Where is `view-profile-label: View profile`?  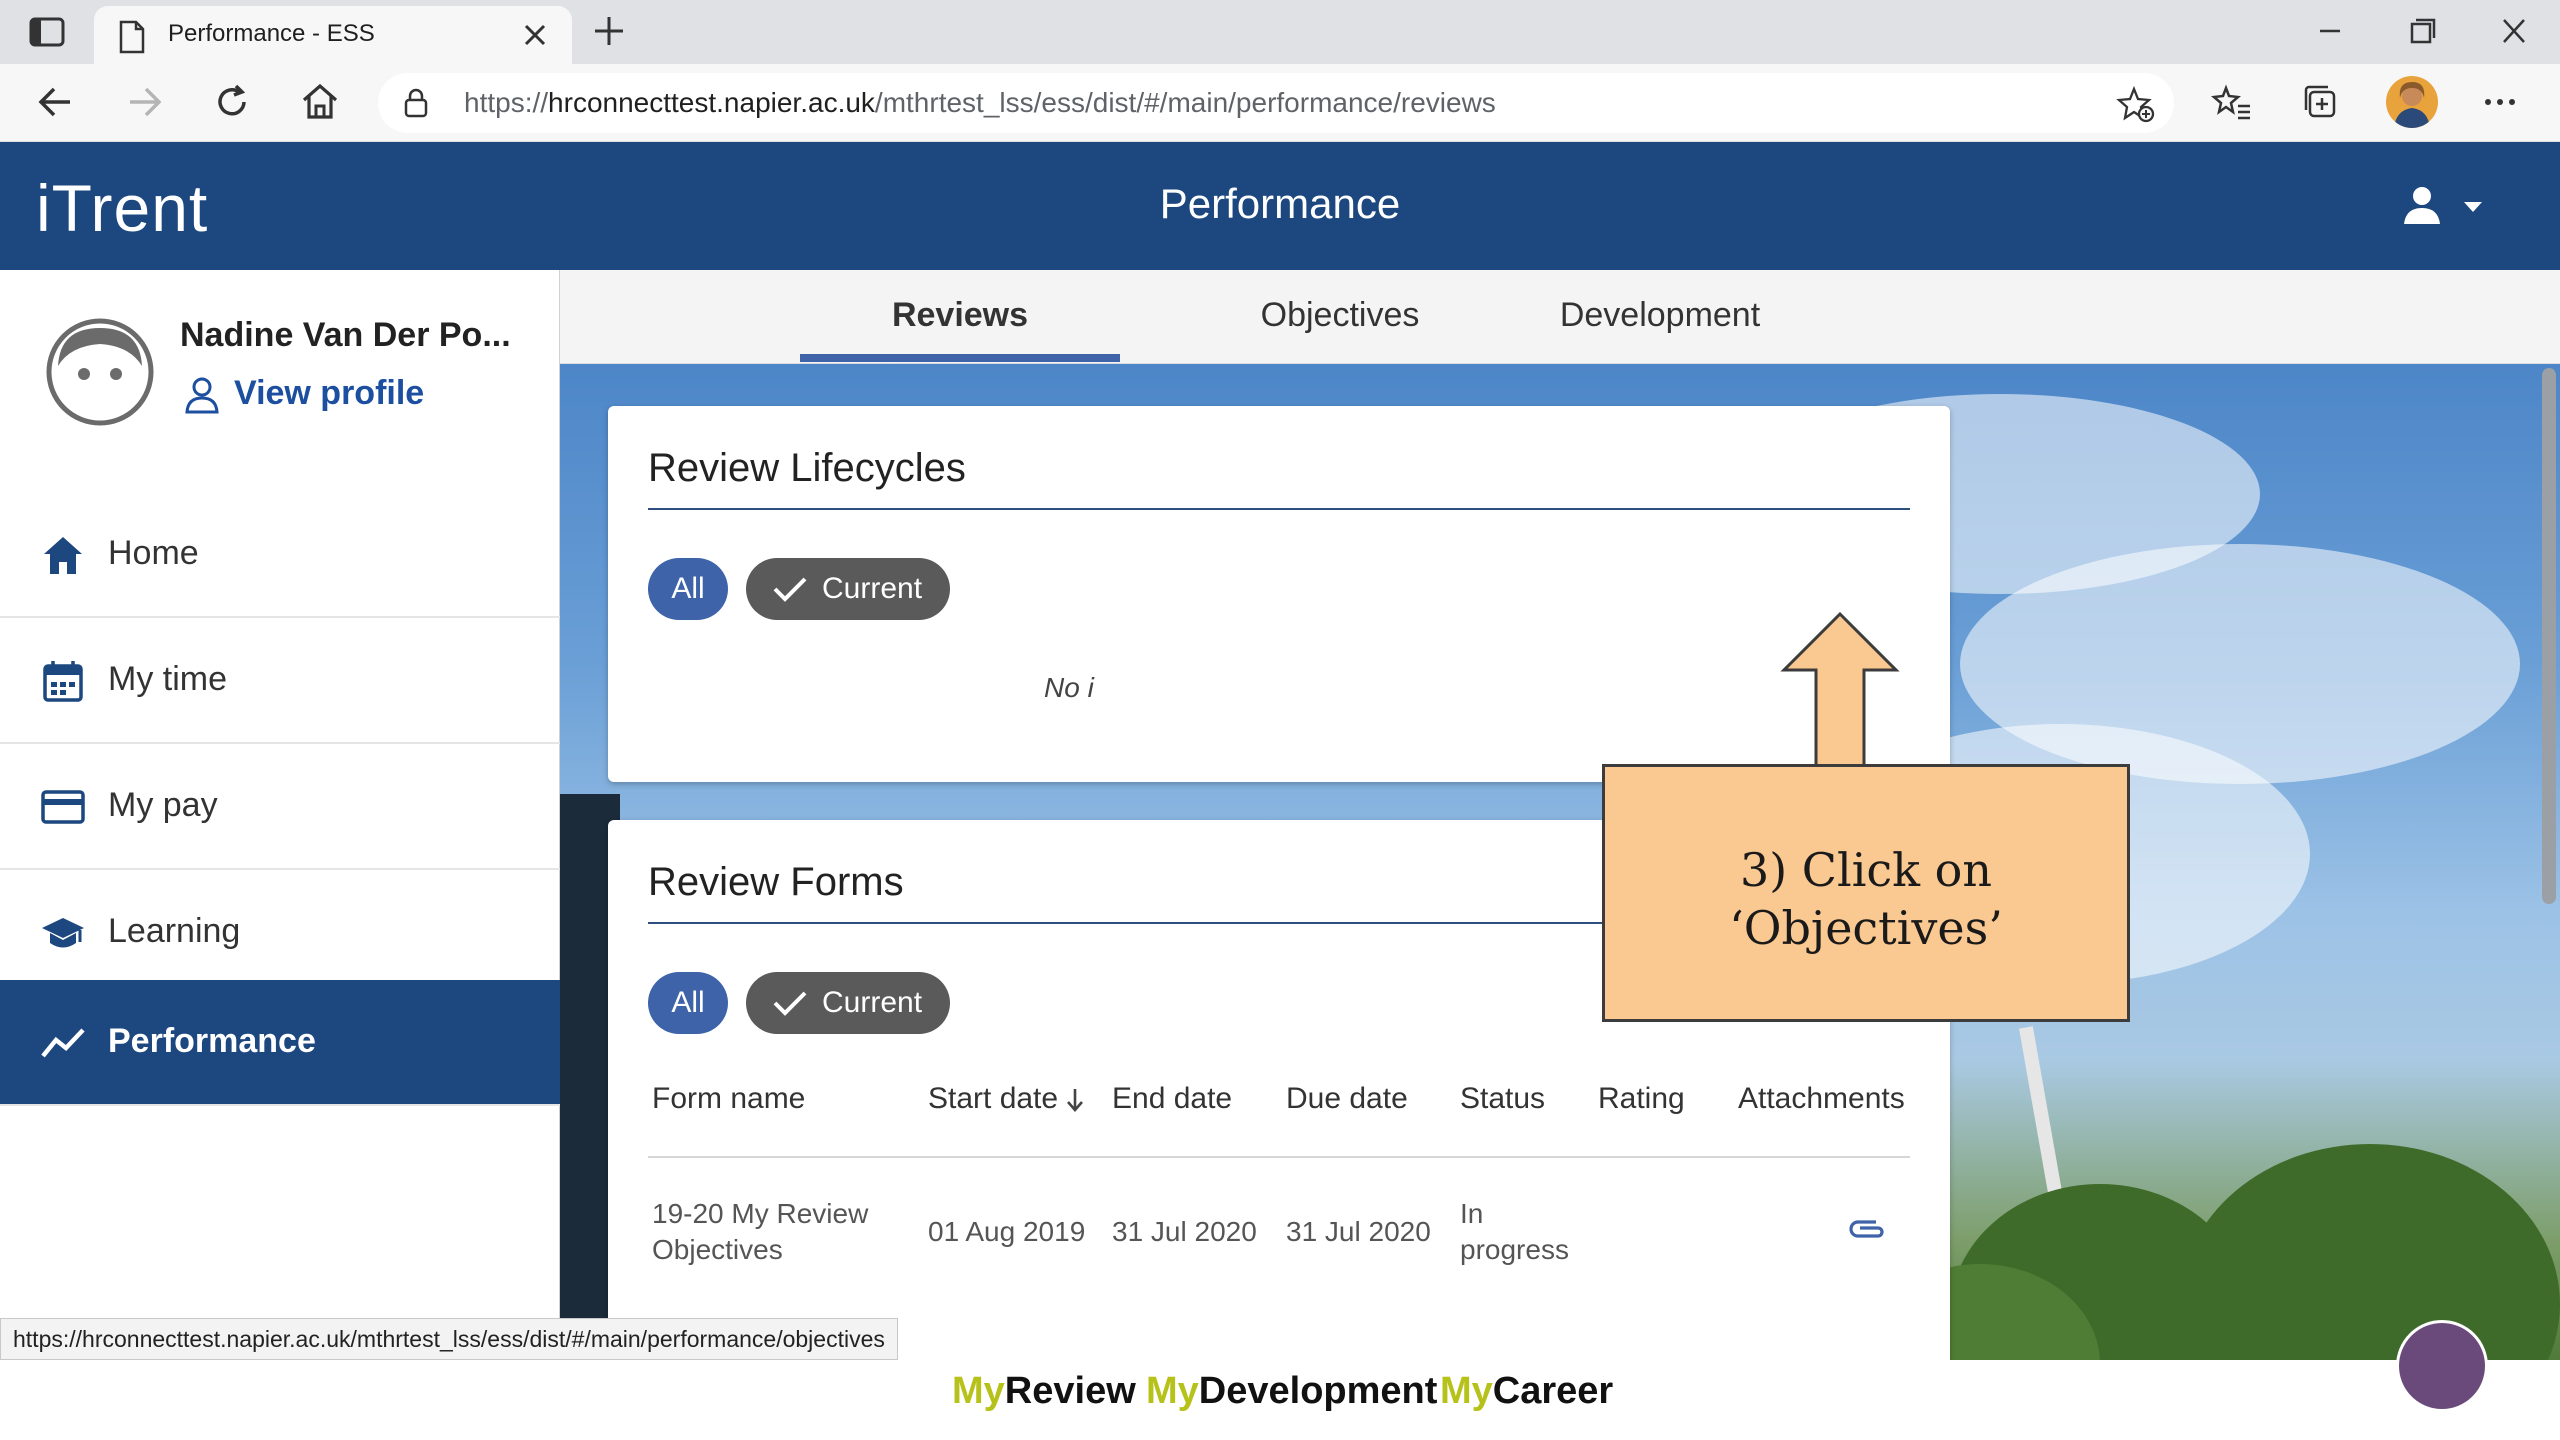 view-profile-label: View profile is located at coordinates (329, 393).